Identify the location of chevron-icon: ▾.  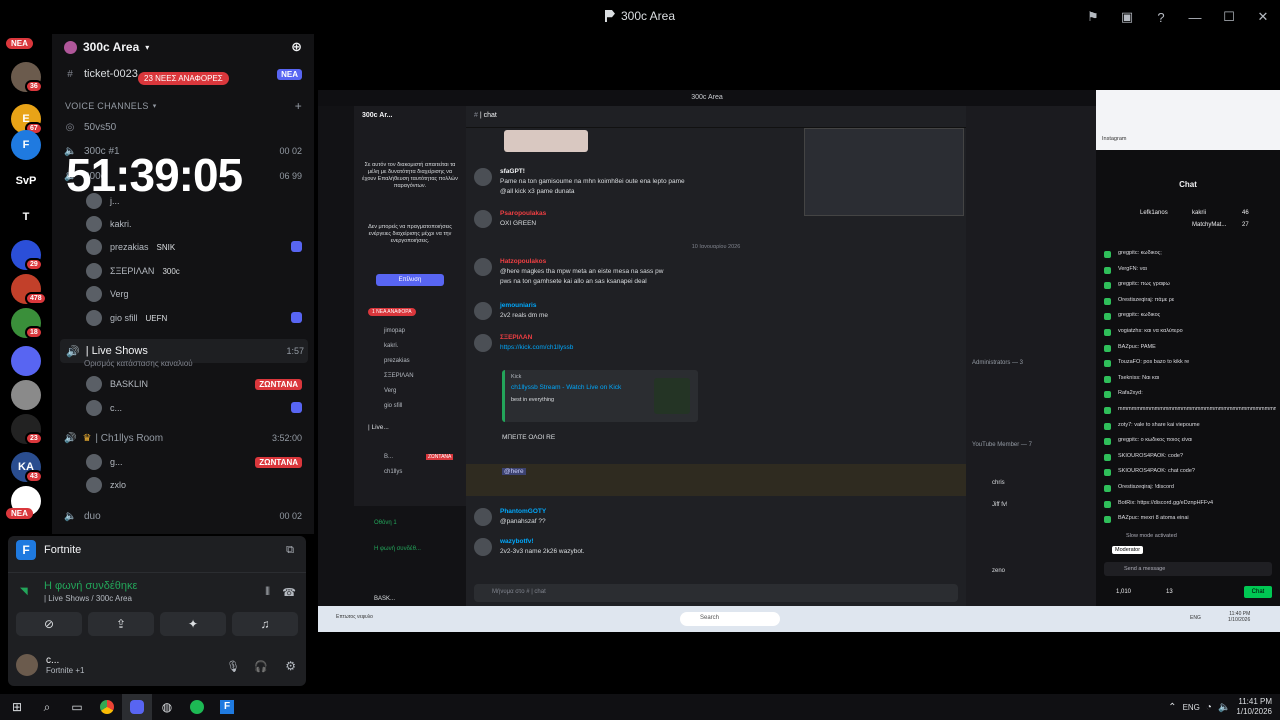
(154, 106).